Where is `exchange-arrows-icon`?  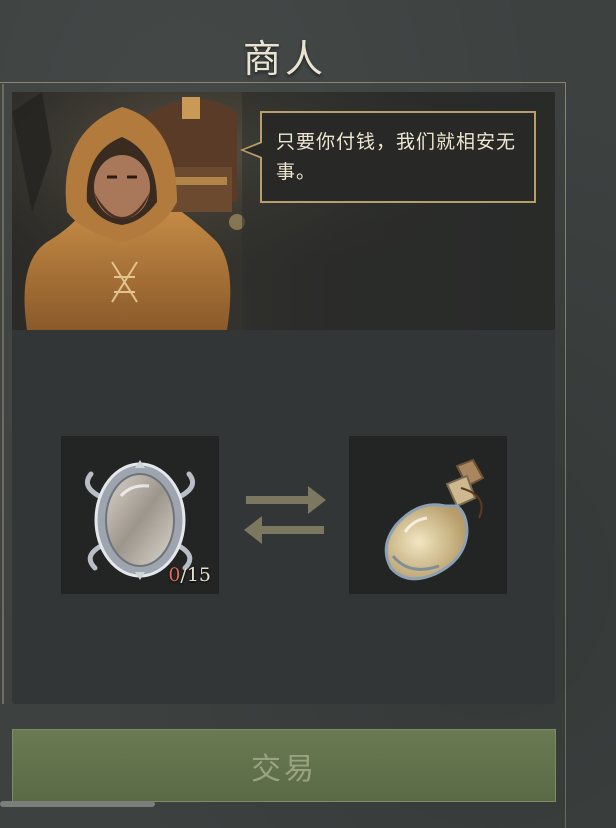 exchange-arrows-icon is located at coordinates (285, 515).